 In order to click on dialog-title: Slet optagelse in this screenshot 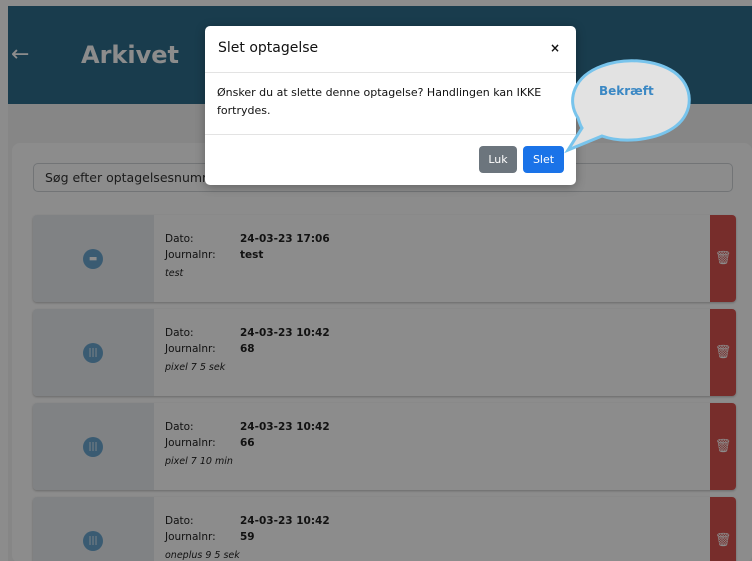, I will do `click(268, 48)`.